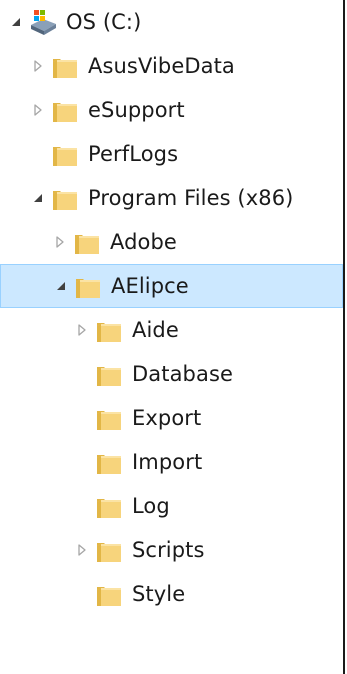 The height and width of the screenshot is (674, 347). Describe the element at coordinates (183, 374) in the screenshot. I see `tree-item-label: Database` at that location.